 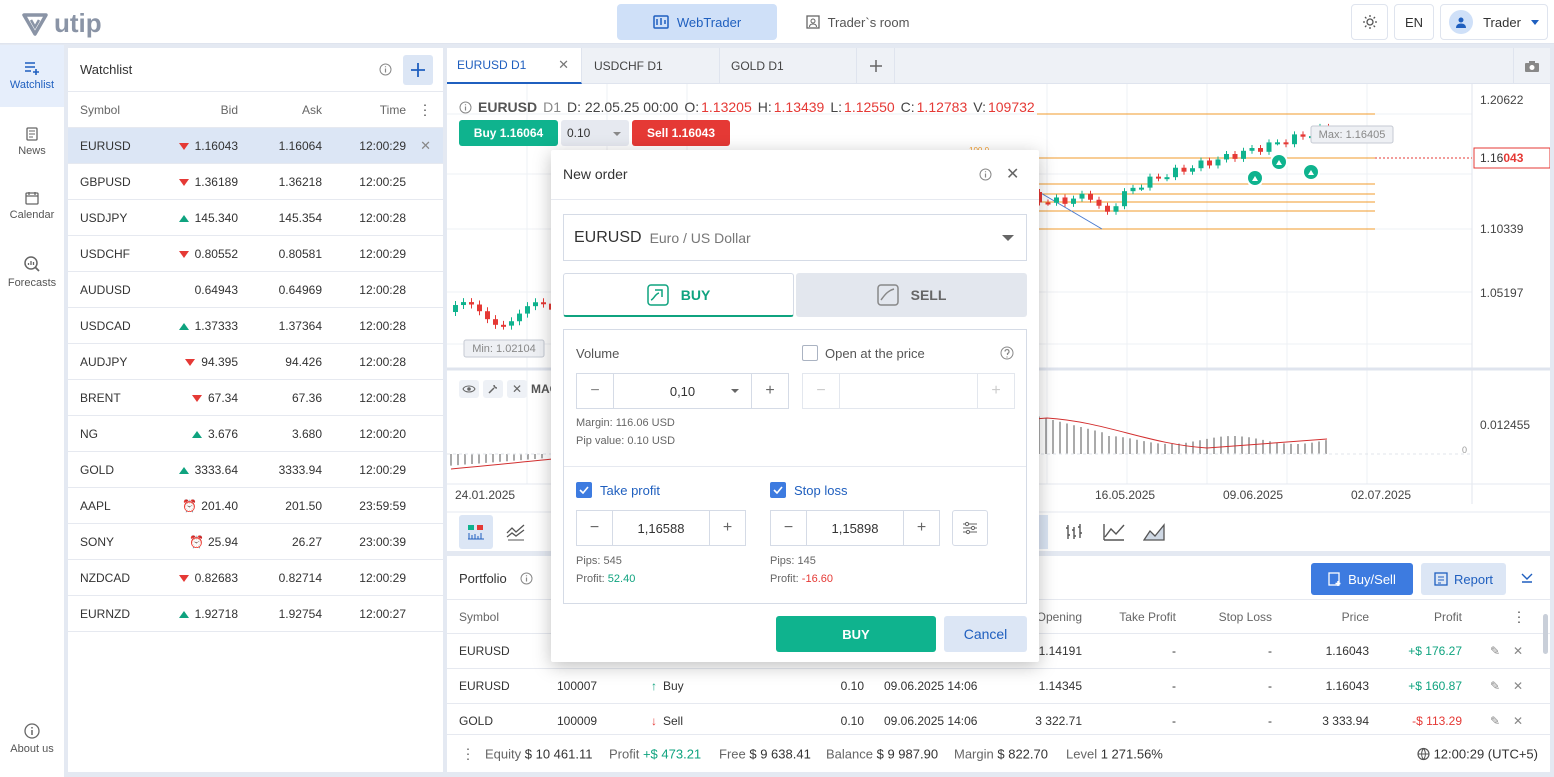 I want to click on tab-eurusd: EURUSD D1 ✕, so click(x=514, y=66).